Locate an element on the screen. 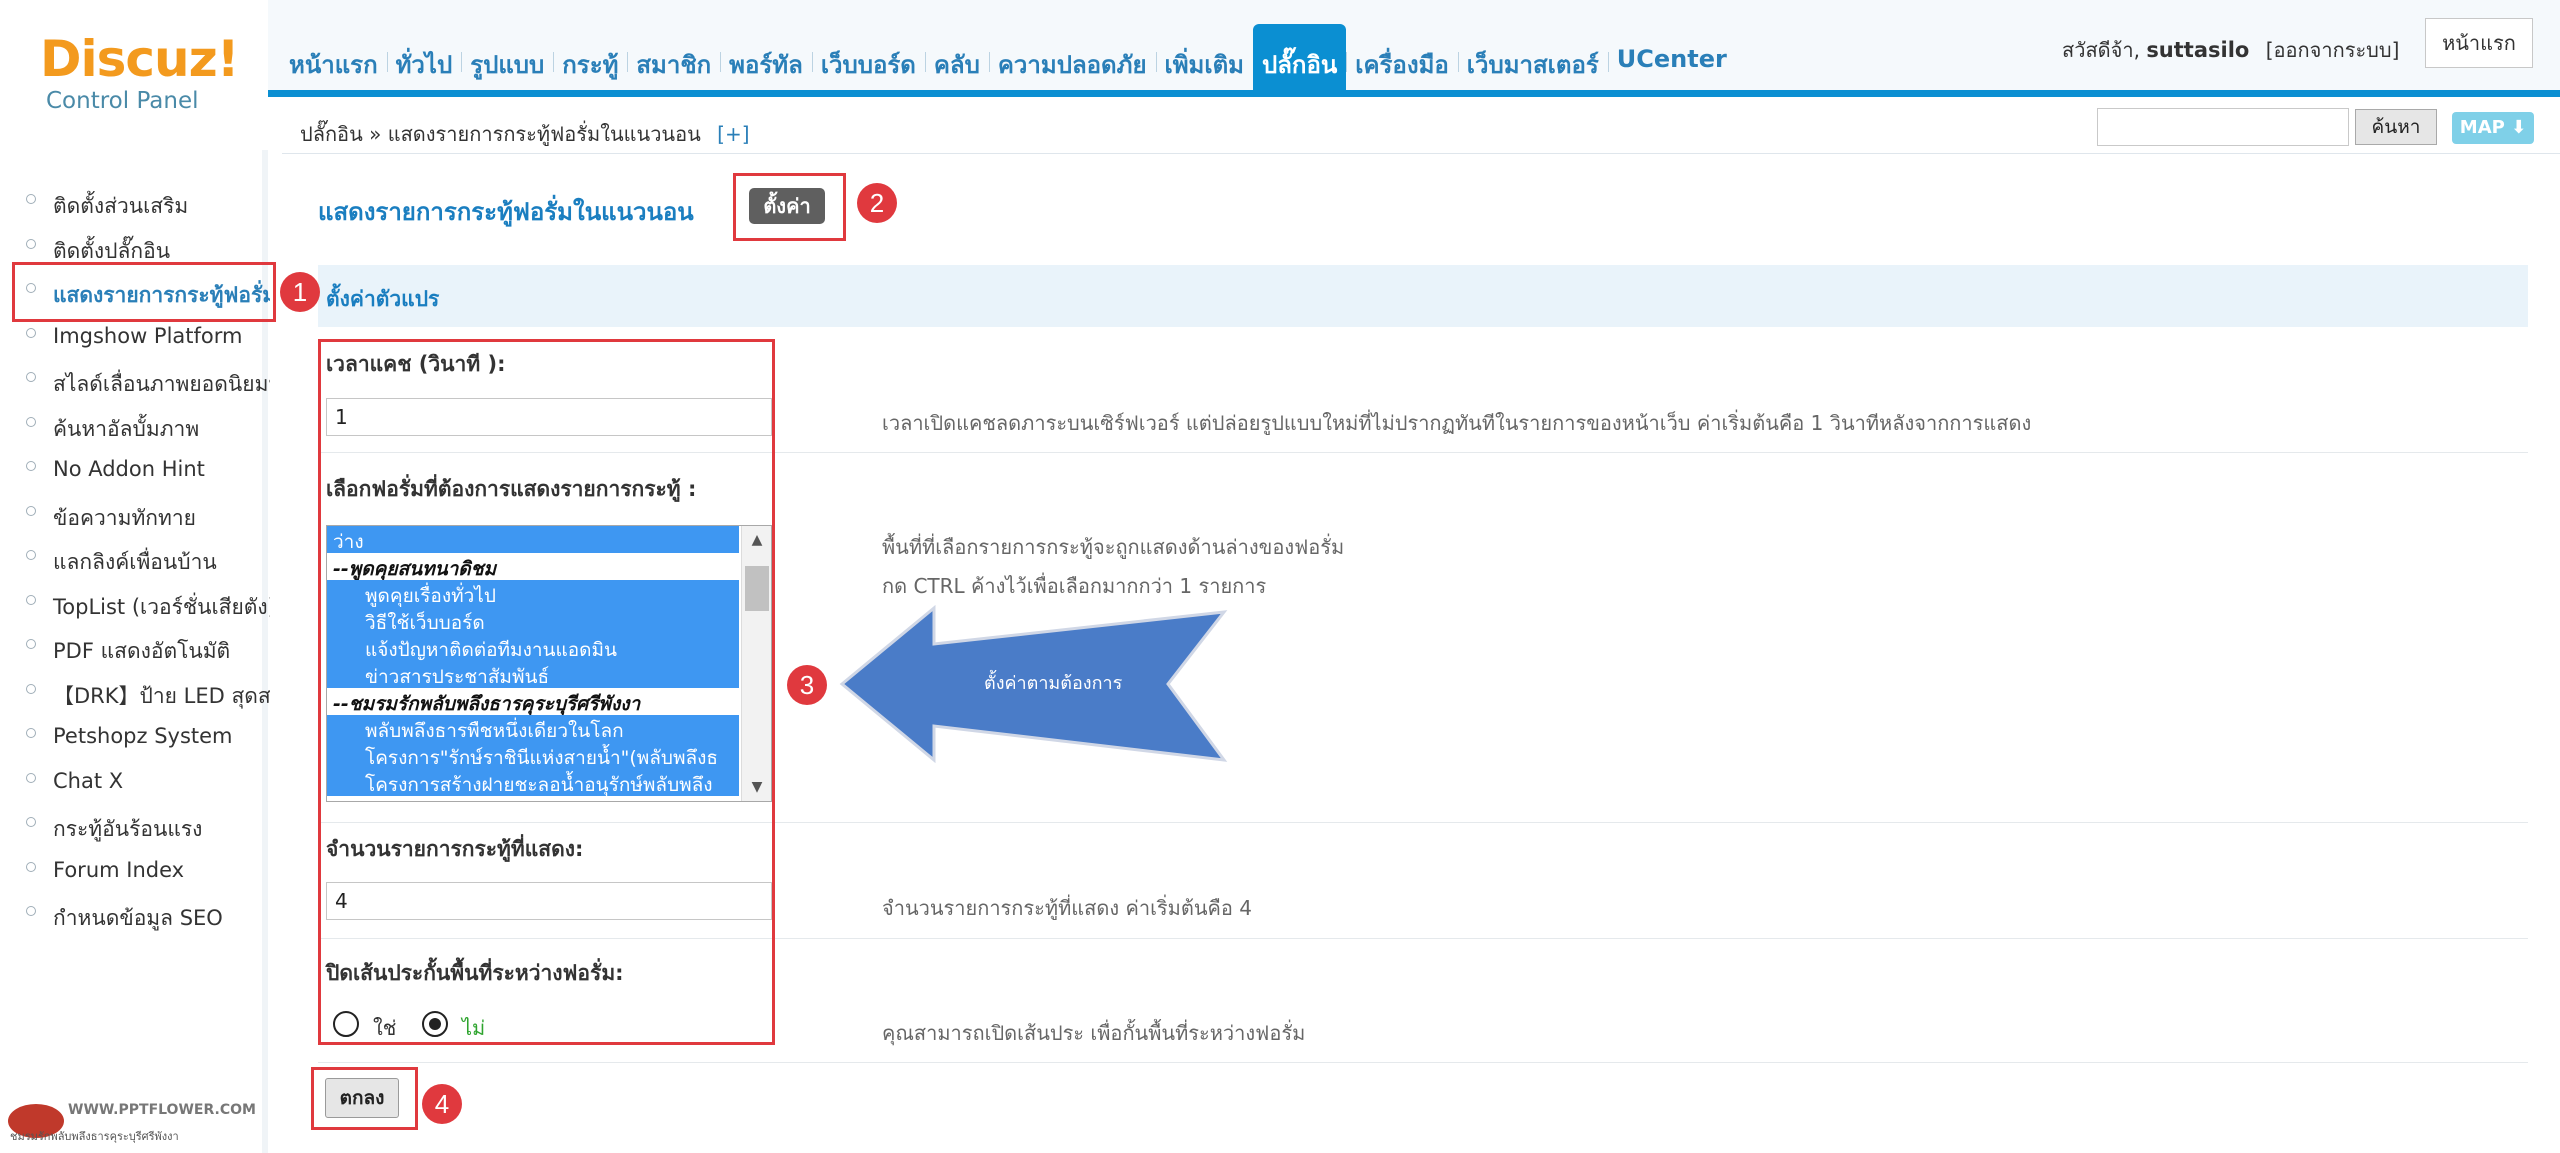 The height and width of the screenshot is (1153, 2560). logo-subtitle: Control Panel is located at coordinates (122, 101).